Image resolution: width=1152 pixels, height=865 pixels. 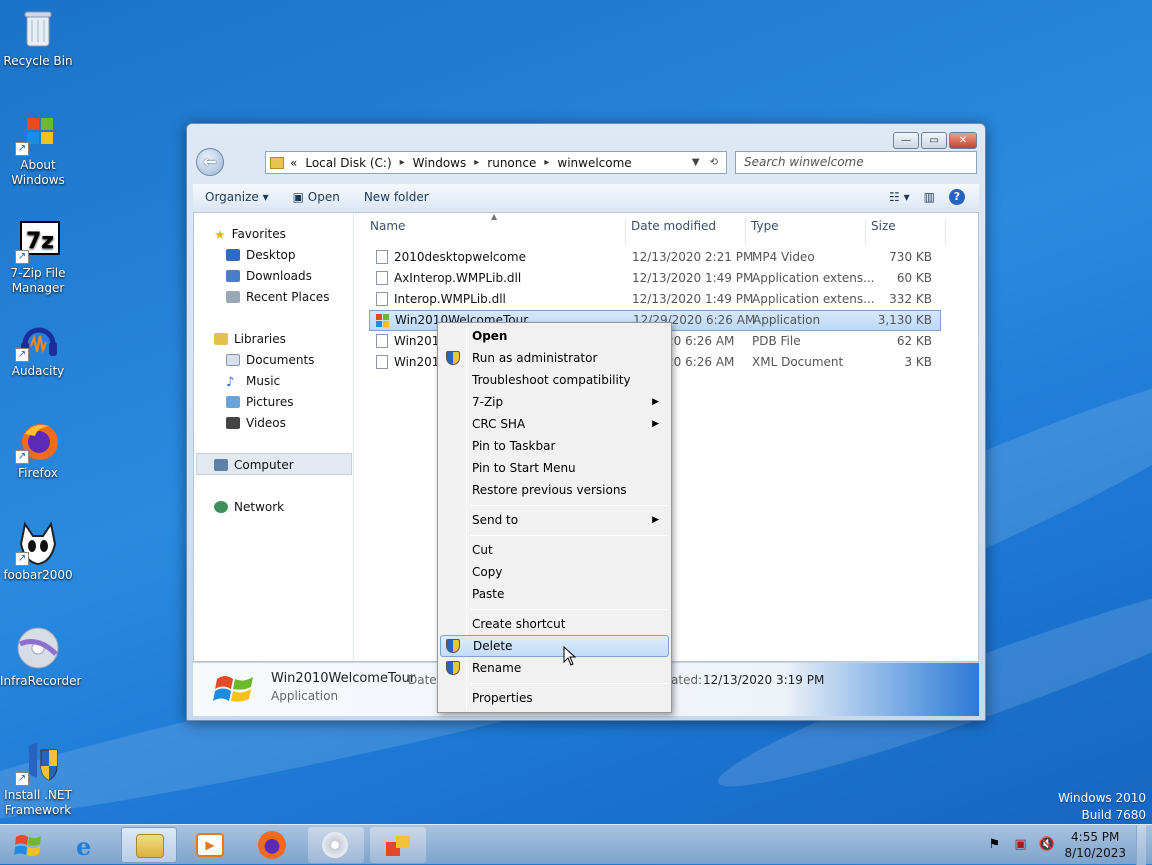 What do you see at coordinates (398, 845) in the screenshot?
I see `taskbar-control-panel` at bounding box center [398, 845].